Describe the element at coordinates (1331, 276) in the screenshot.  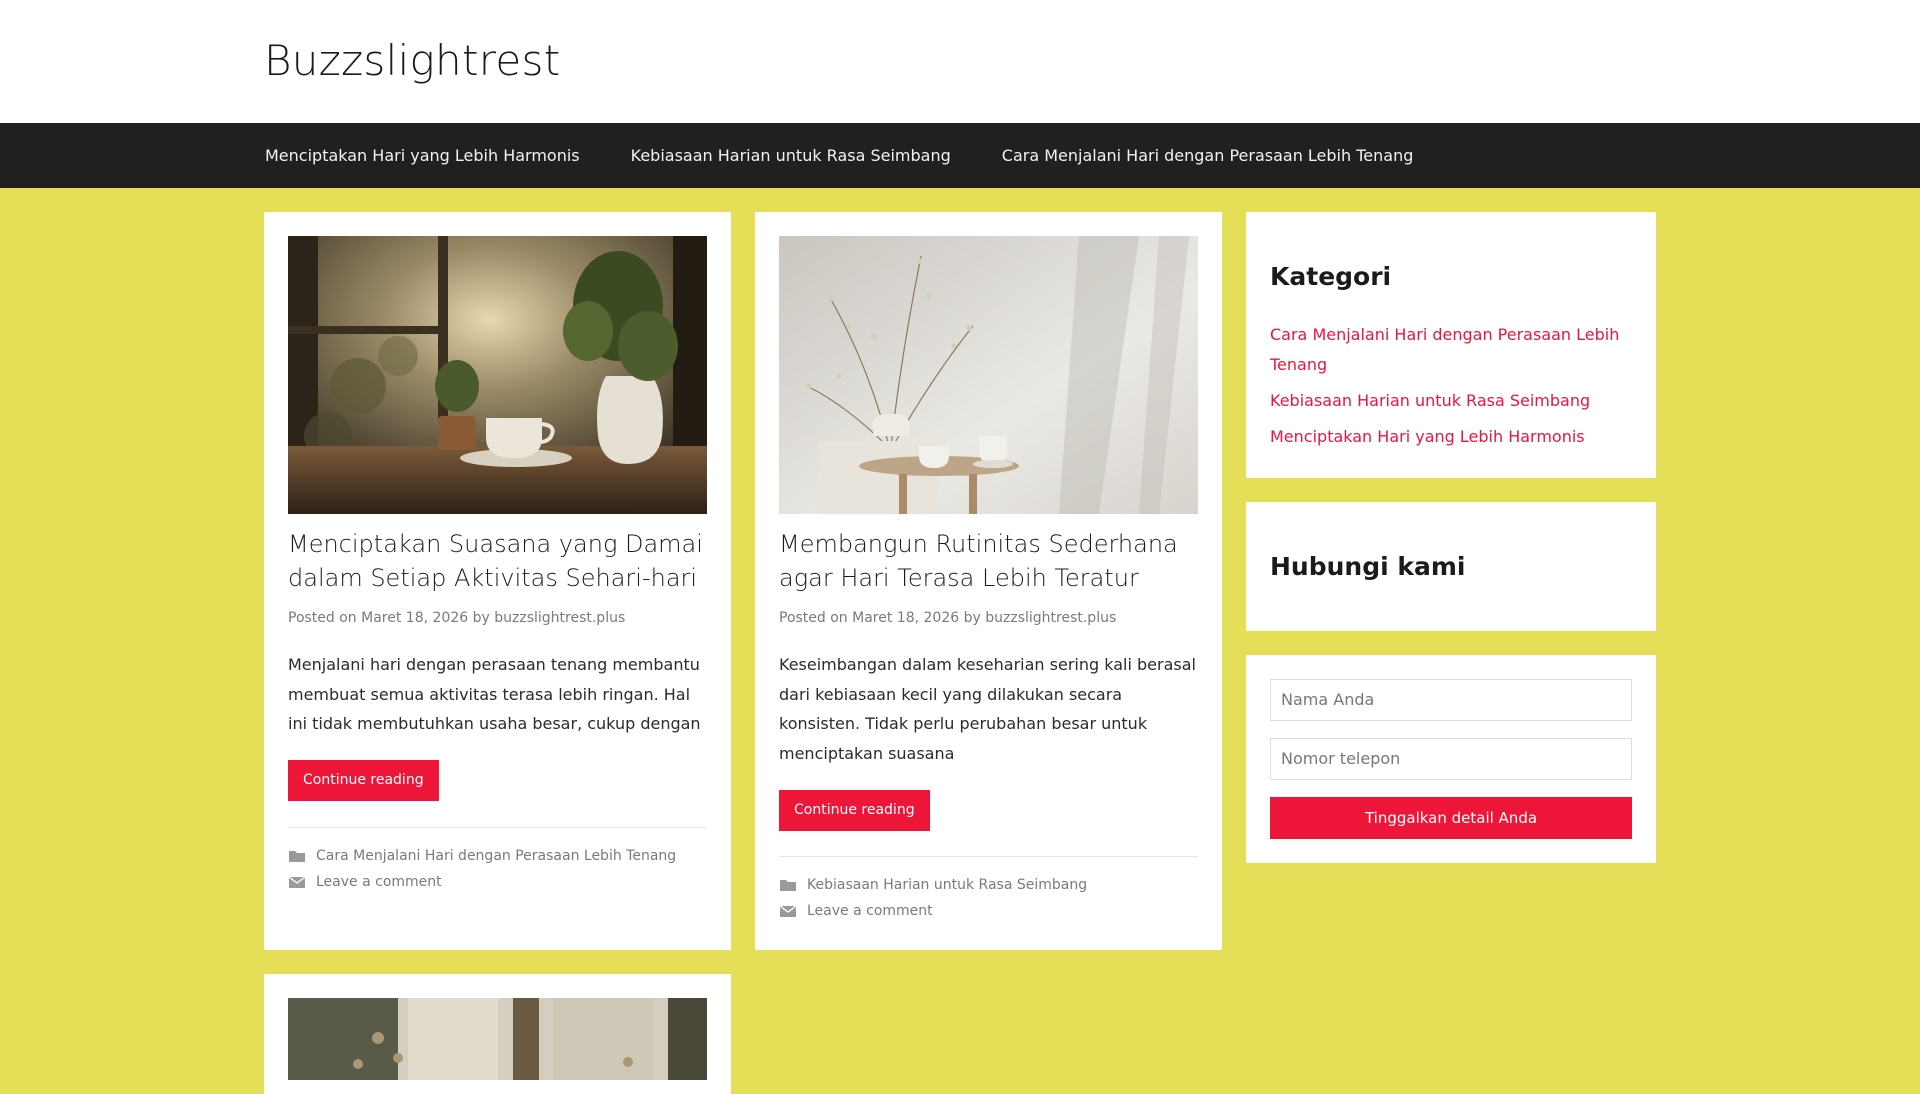
I see `widget-title-kategori: Kategori` at that location.